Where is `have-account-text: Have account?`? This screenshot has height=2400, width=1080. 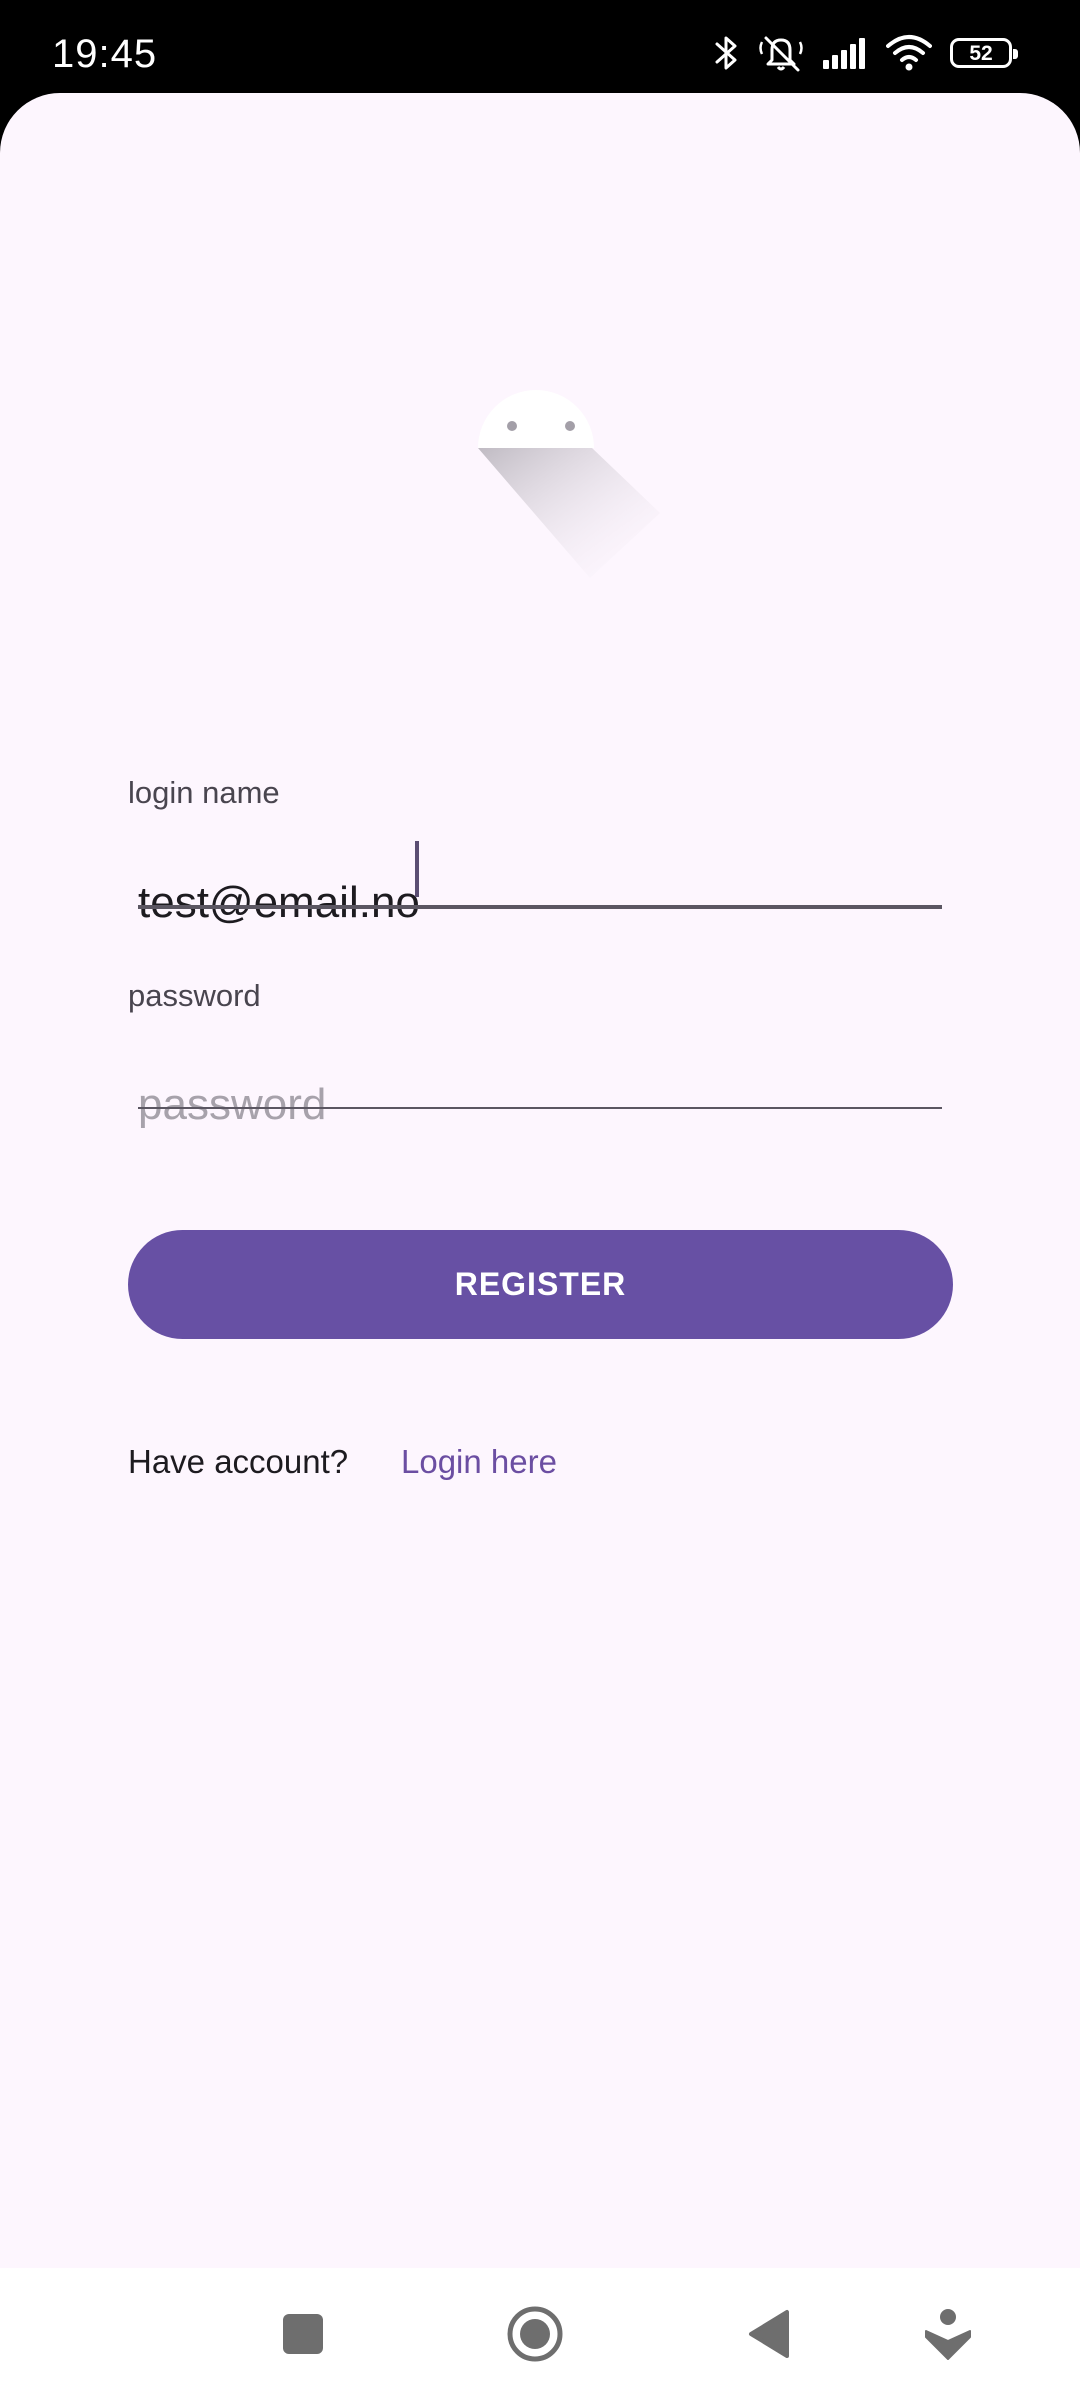 have-account-text: Have account? is located at coordinates (238, 1461).